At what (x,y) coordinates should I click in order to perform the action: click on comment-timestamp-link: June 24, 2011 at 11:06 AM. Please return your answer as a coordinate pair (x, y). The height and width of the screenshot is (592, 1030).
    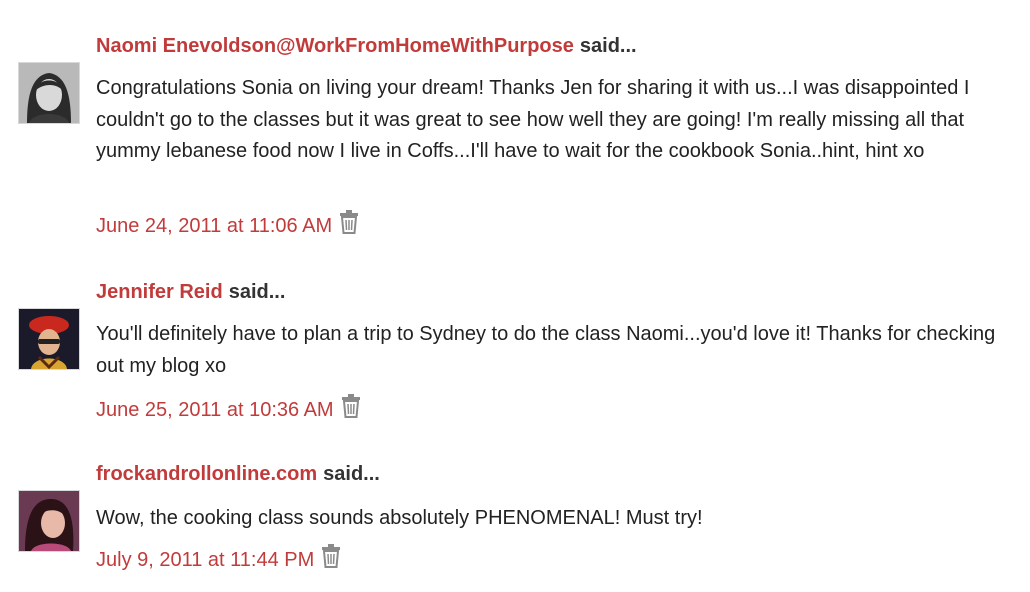
    Looking at the image, I should click on (214, 226).